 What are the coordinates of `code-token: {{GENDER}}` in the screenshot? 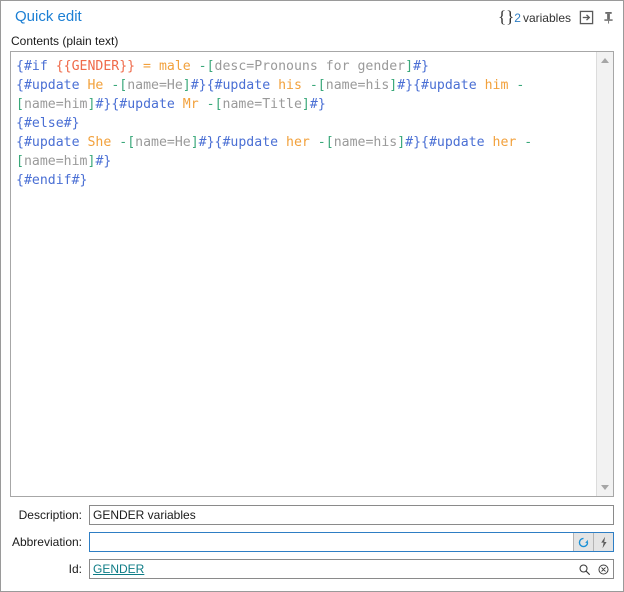 It's located at (95, 66).